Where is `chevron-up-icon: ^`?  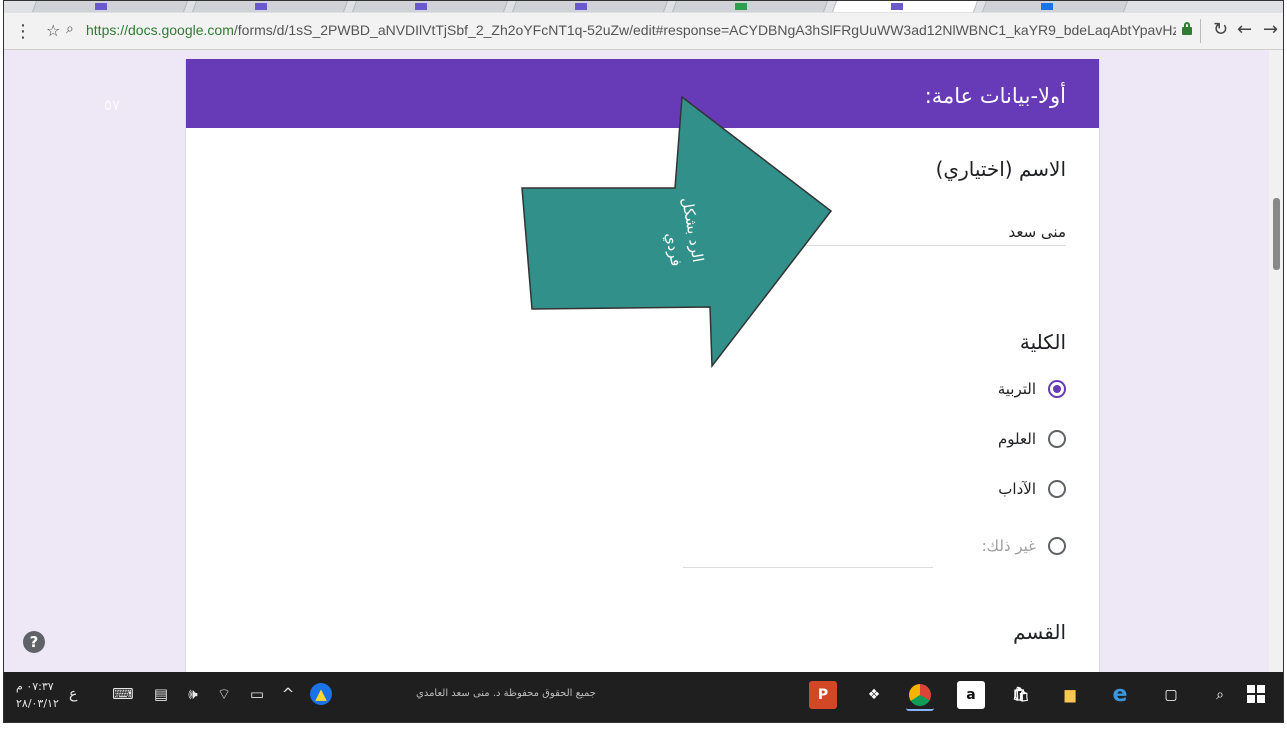 chevron-up-icon: ^ is located at coordinates (288, 694).